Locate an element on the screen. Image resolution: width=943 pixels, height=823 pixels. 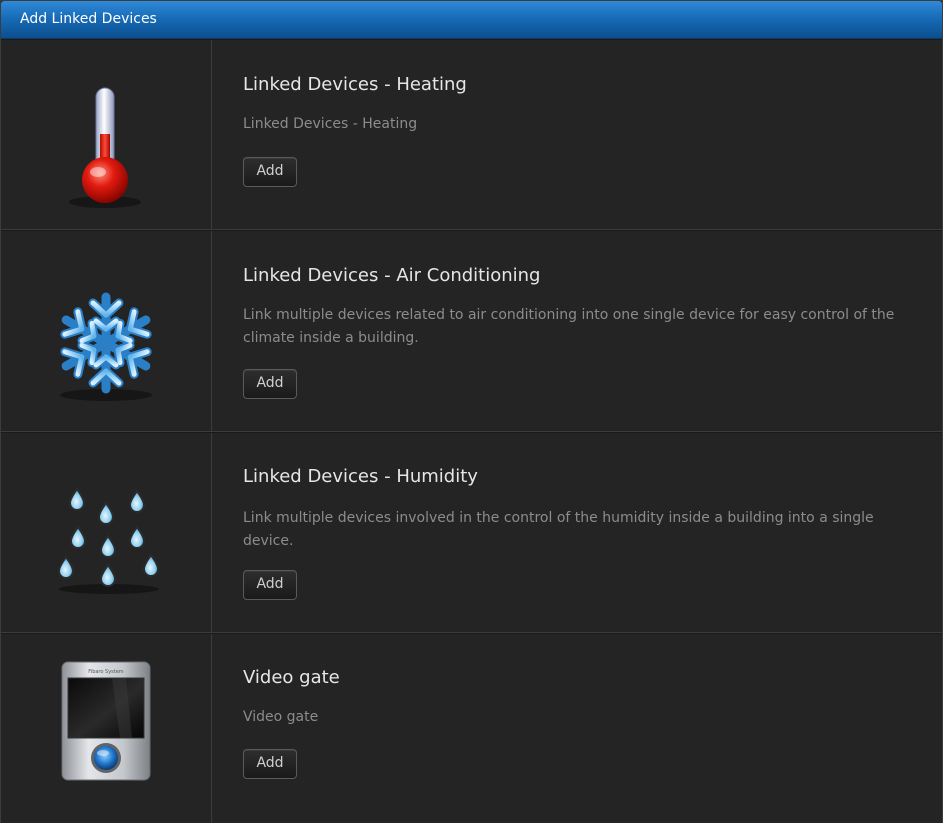
water-drops-icon is located at coordinates (108, 541).